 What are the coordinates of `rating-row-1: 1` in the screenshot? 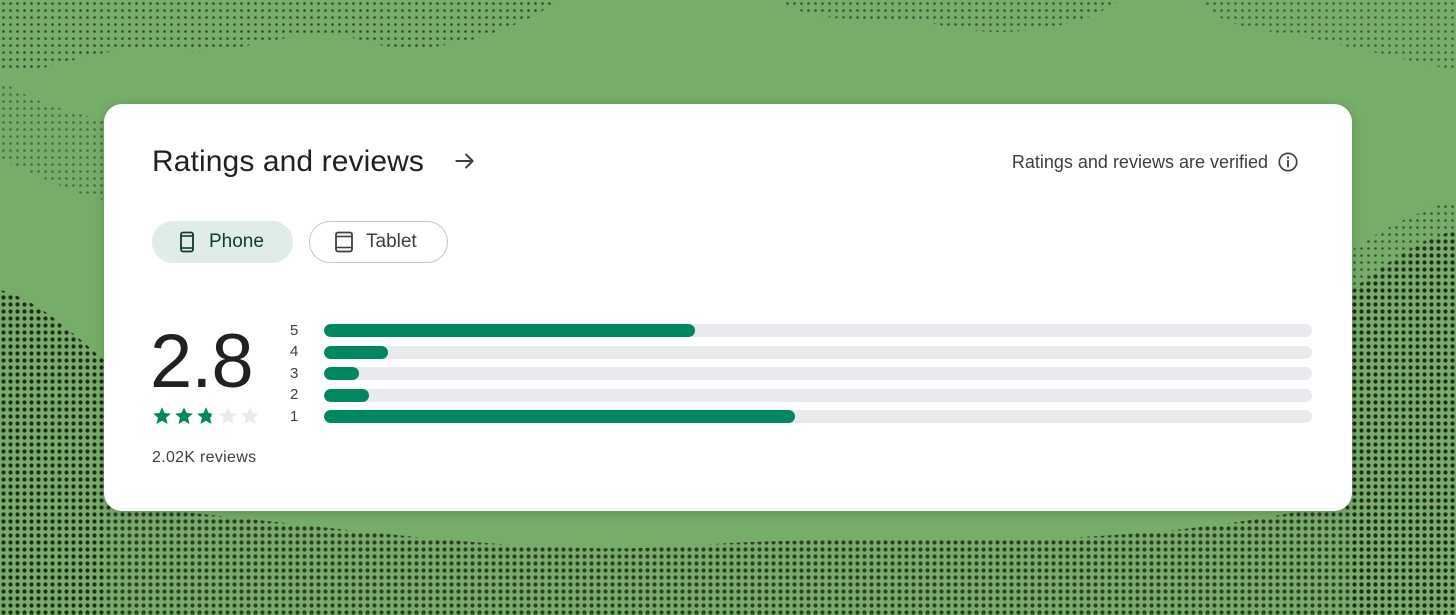 It's located at (801, 417).